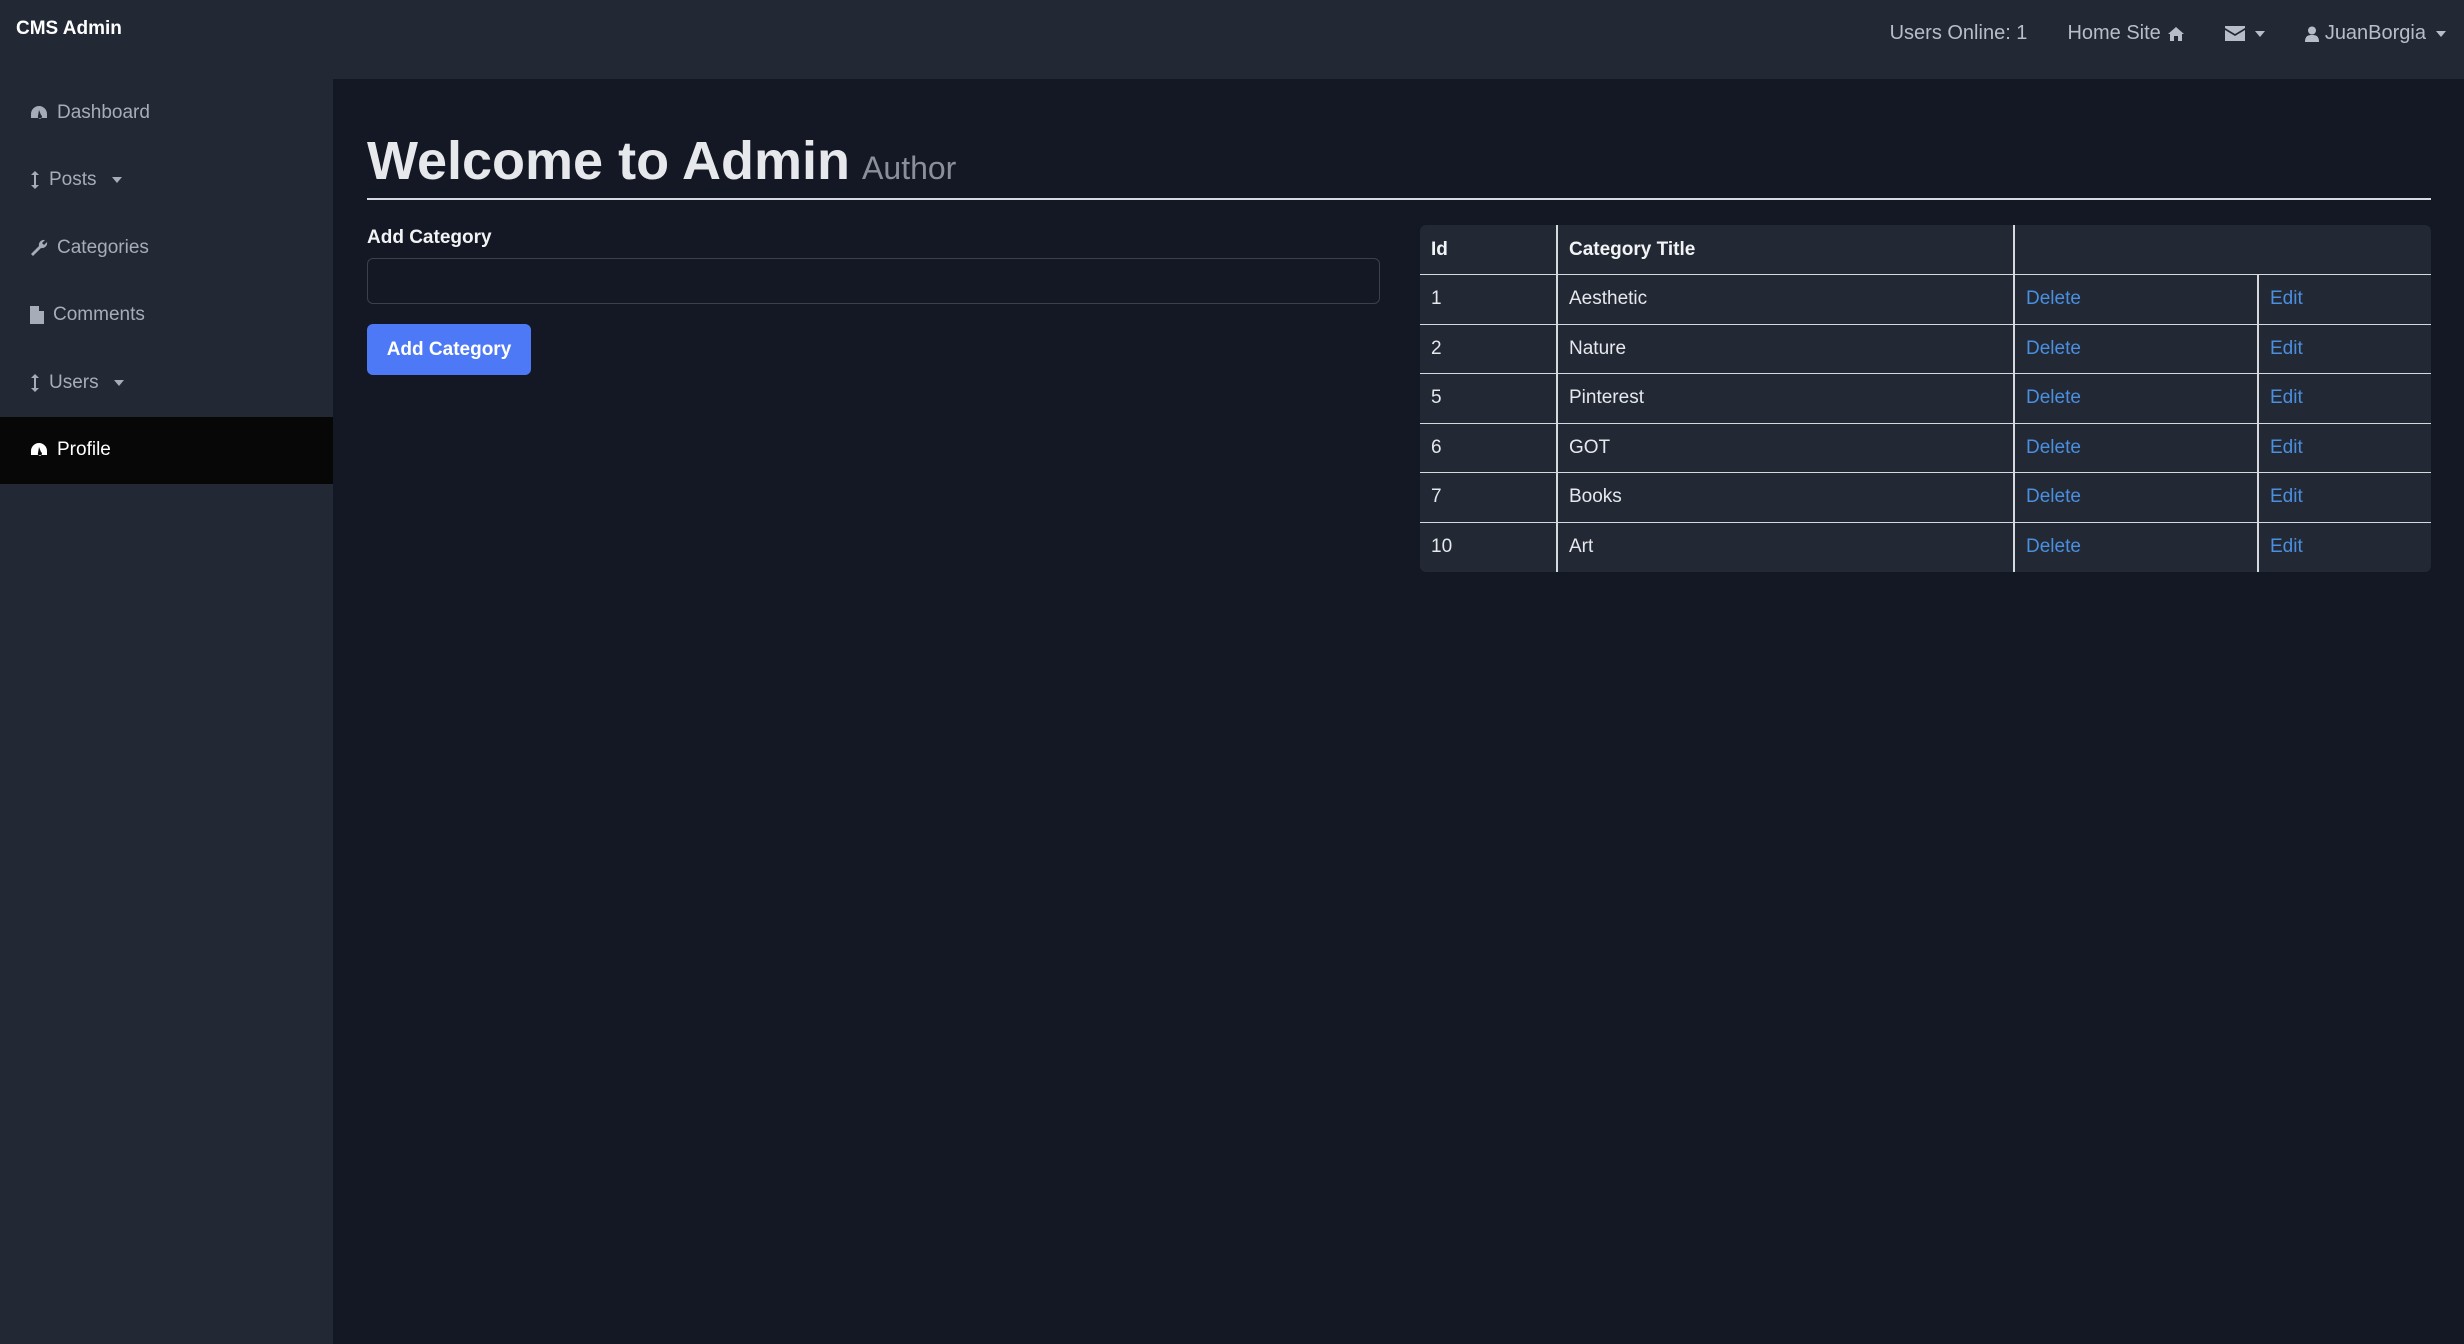  I want to click on user-dropdown: JuanBorgia, so click(2375, 33).